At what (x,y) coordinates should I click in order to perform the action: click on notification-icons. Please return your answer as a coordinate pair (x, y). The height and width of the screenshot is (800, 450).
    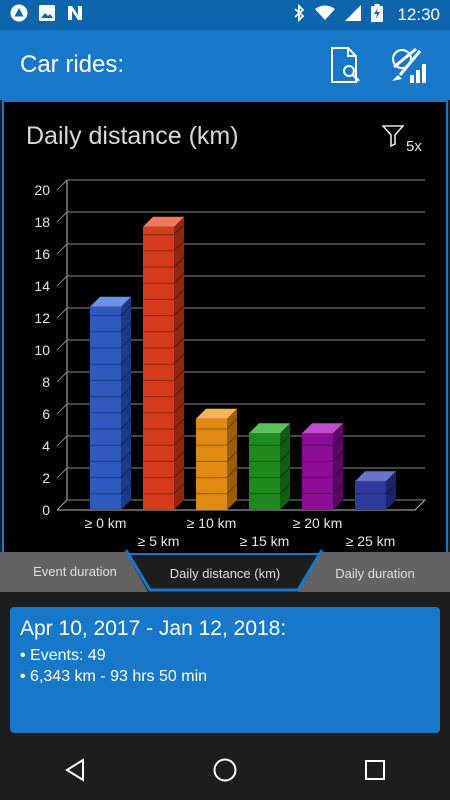
    Looking at the image, I should click on (47, 15).